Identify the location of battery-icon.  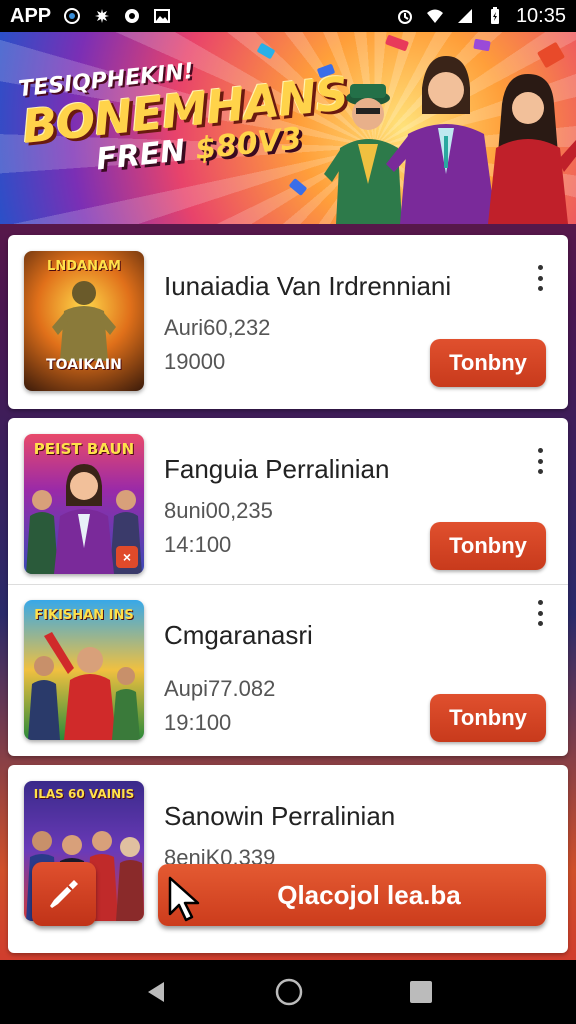
(494, 15).